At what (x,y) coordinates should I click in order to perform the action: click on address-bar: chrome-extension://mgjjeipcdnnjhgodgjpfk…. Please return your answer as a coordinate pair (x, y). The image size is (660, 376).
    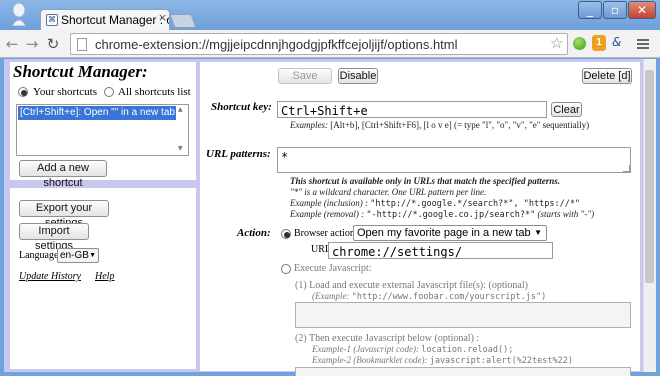
    Looking at the image, I should click on (319, 44).